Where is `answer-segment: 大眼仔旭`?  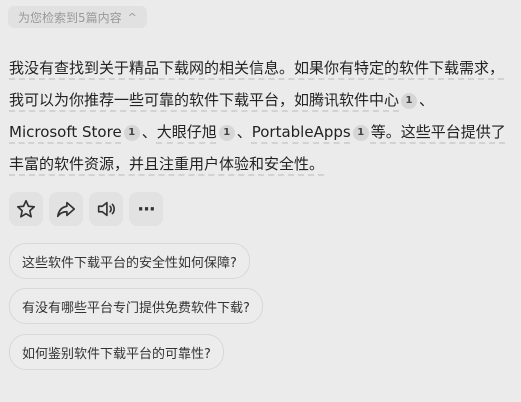 answer-segment: 大眼仔旭 is located at coordinates (186, 132).